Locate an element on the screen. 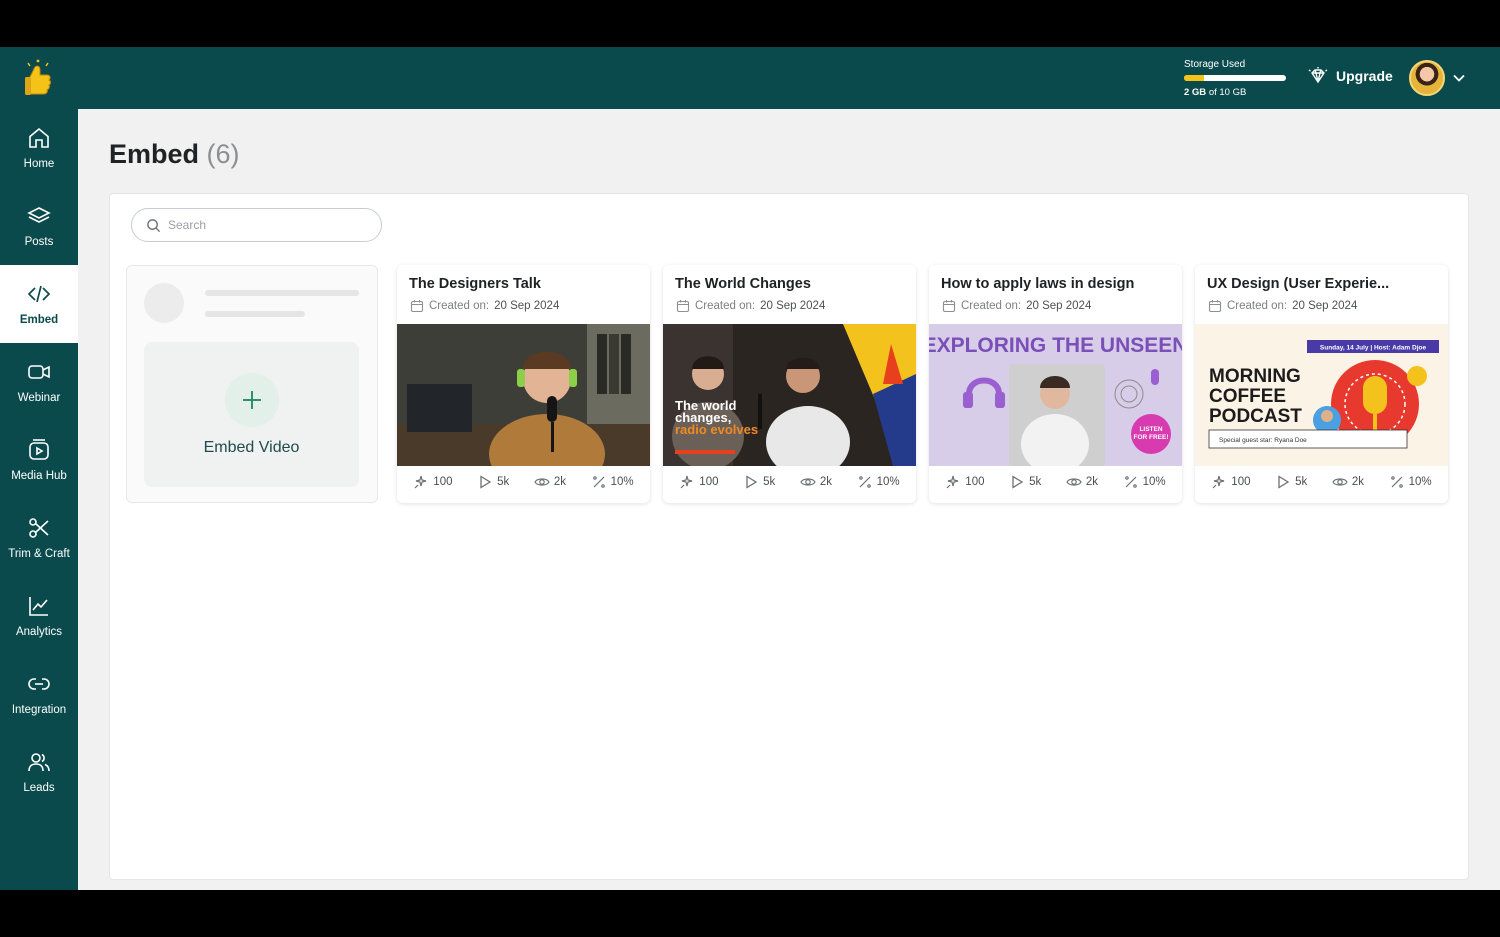 The height and width of the screenshot is (937, 1500). embed-video-button: Embed Video is located at coordinates (251, 414).